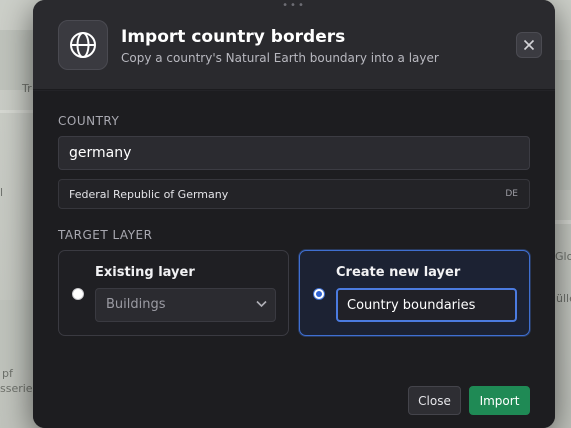  What do you see at coordinates (499, 400) in the screenshot?
I see `import-button: Import` at bounding box center [499, 400].